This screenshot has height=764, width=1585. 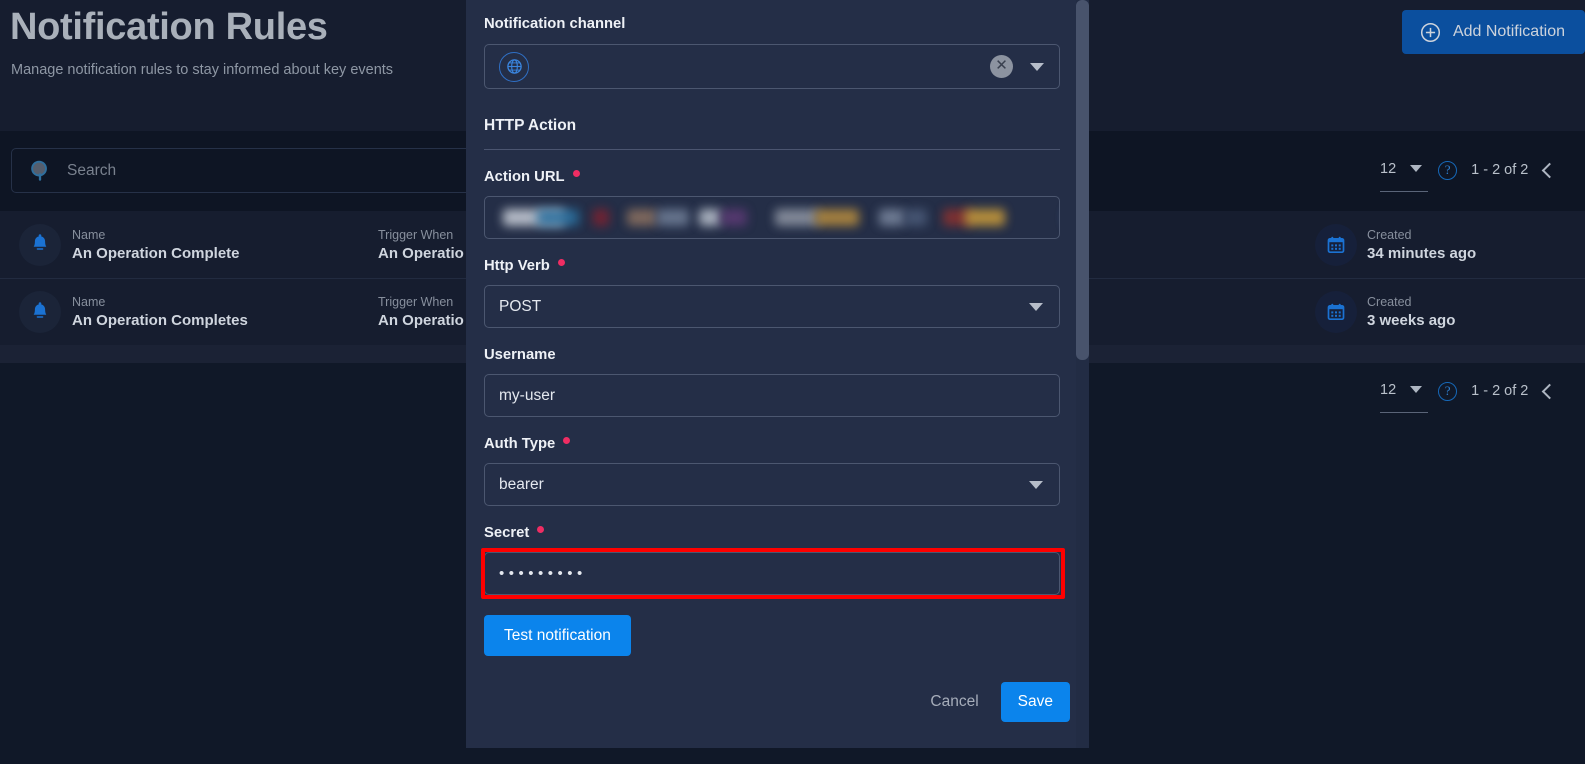 I want to click on notification-channel-select: ✕, so click(x=772, y=66).